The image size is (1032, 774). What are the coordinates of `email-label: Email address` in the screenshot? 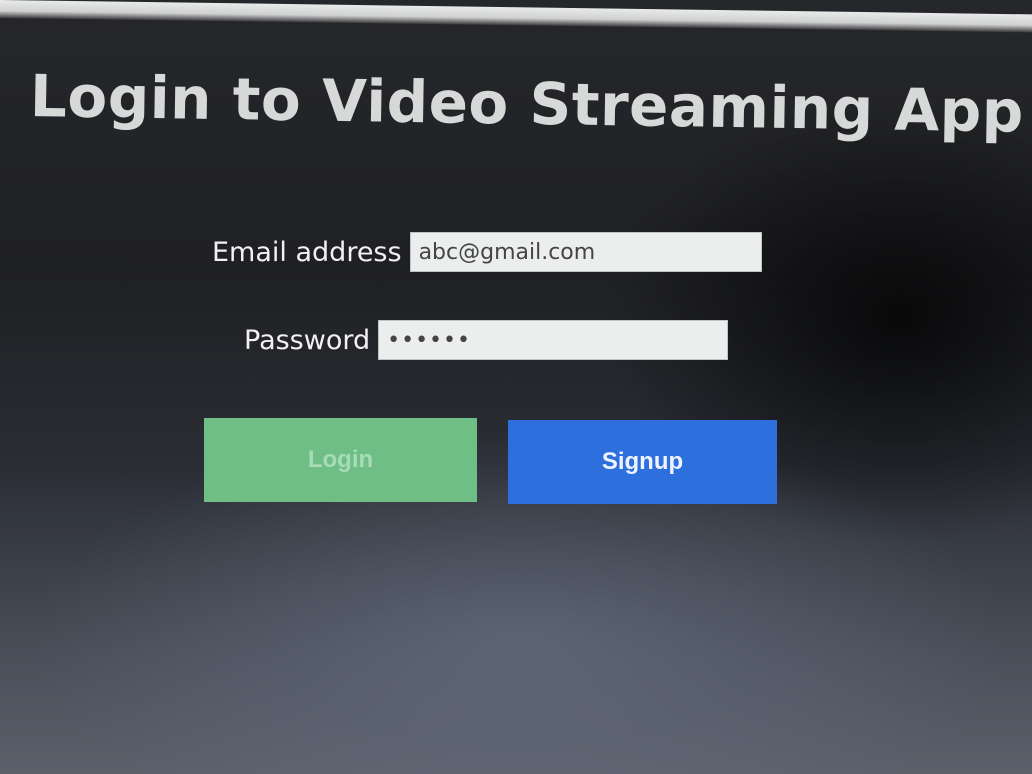 It's located at (307, 252).